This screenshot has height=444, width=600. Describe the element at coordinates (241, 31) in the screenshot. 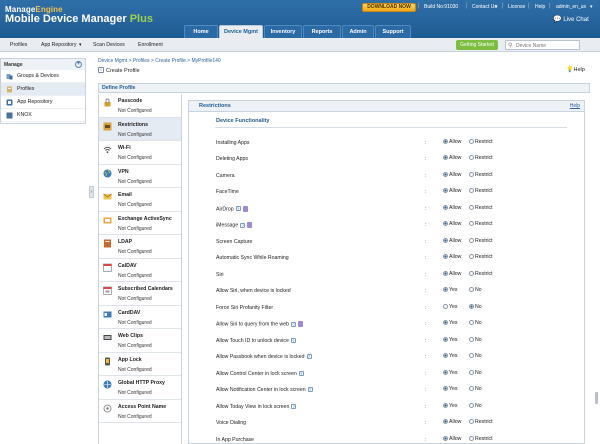

I see `tab-device-mgmt: Device Mgmt` at that location.